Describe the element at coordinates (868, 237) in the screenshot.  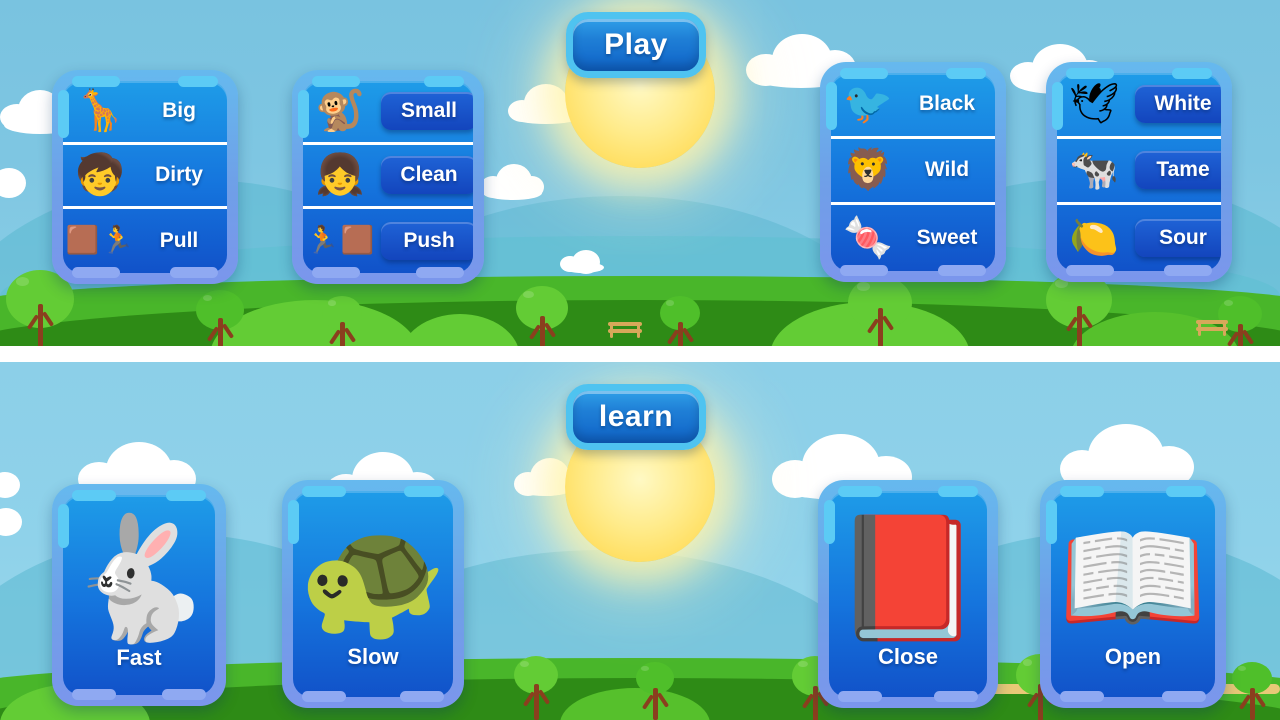
I see `candy-icon: 🍬` at that location.